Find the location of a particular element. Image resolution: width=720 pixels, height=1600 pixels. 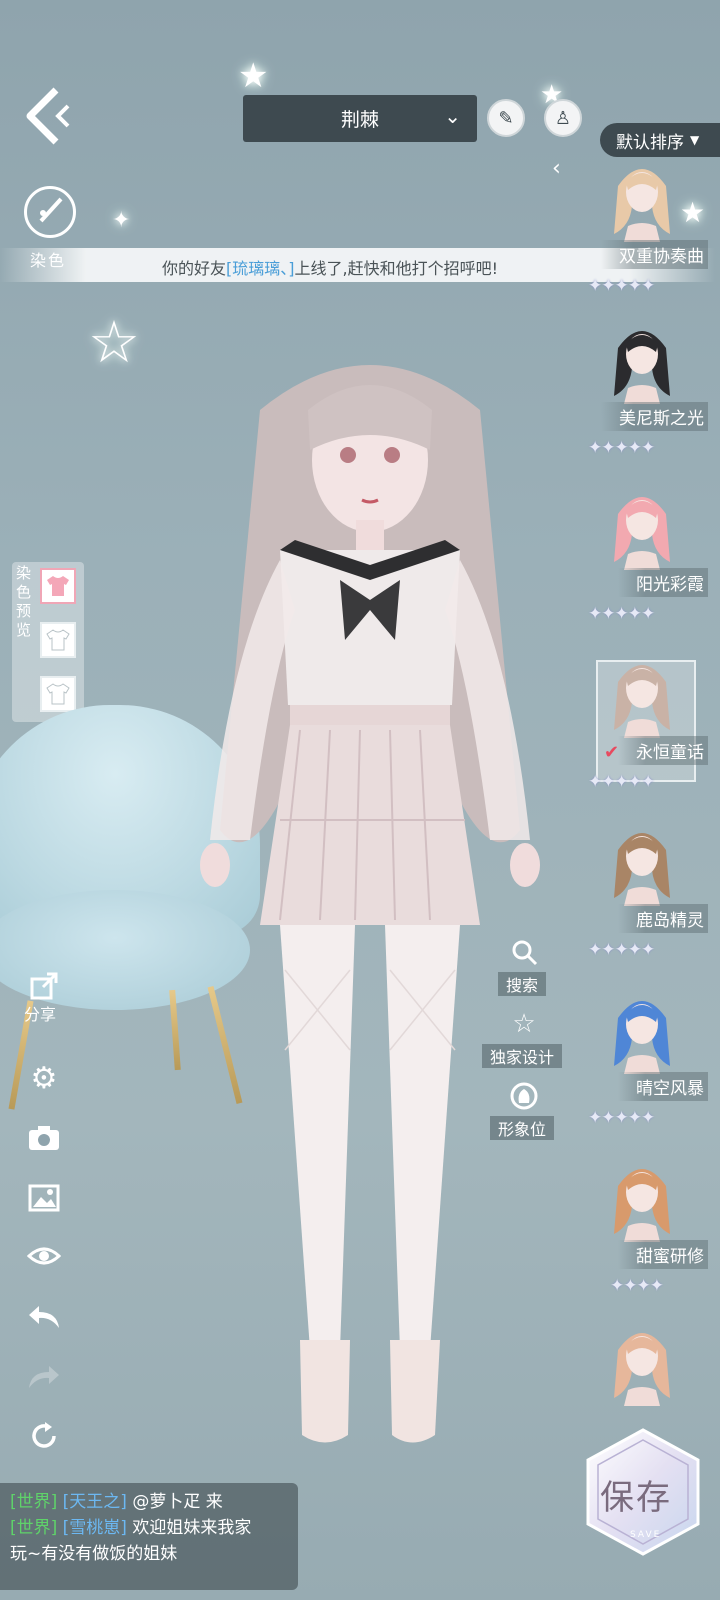

outfit-dress-button: ♙ is located at coordinates (563, 118).